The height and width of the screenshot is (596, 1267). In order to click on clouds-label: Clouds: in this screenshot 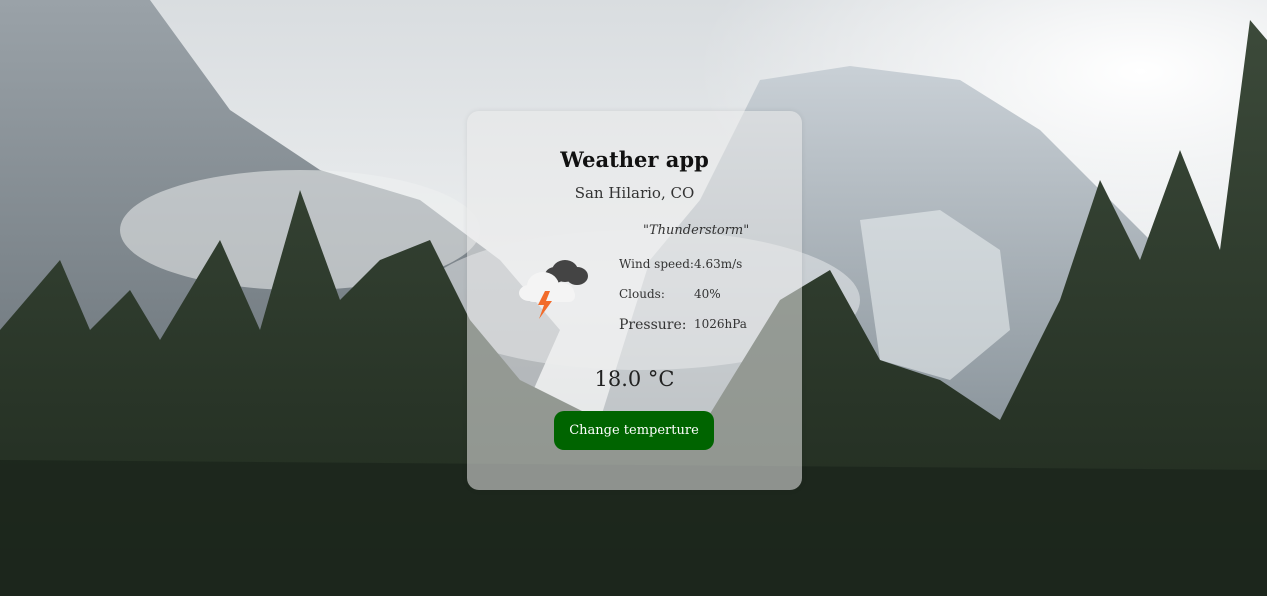, I will do `click(642, 294)`.